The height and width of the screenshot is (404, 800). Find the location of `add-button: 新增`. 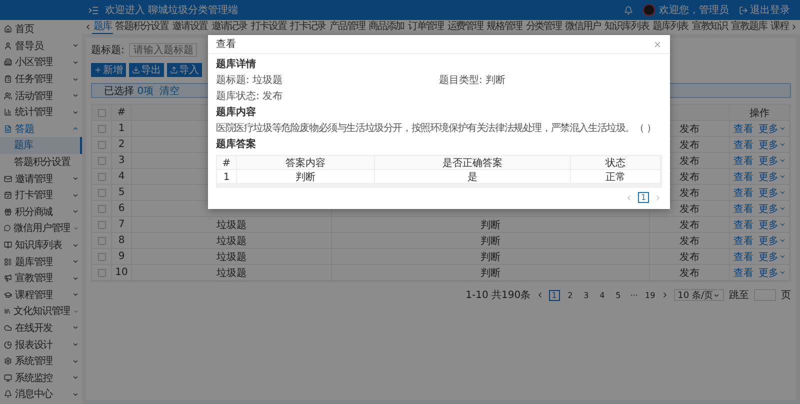

add-button: 新增 is located at coordinates (108, 70).